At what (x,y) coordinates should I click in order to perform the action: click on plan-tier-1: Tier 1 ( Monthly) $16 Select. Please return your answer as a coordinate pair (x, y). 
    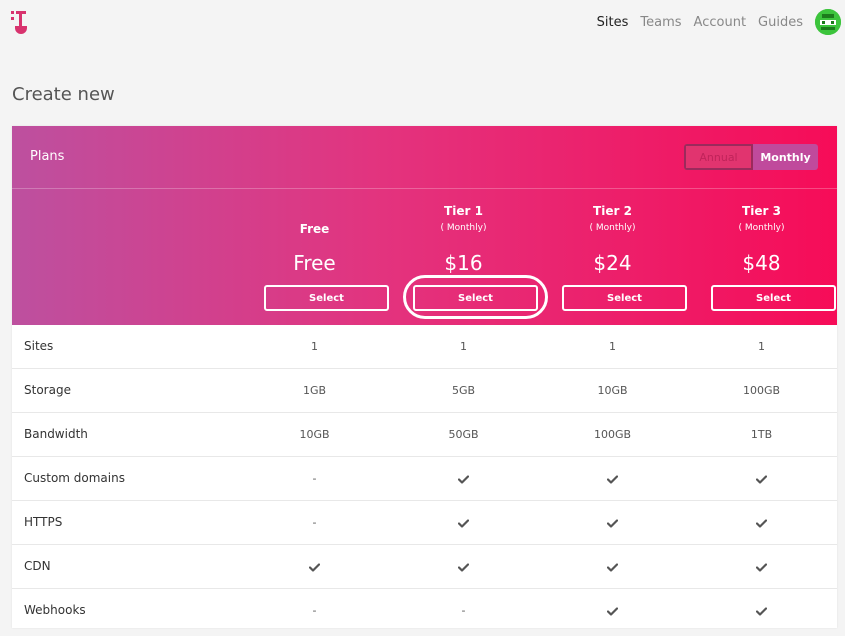
    Looking at the image, I should click on (468, 254).